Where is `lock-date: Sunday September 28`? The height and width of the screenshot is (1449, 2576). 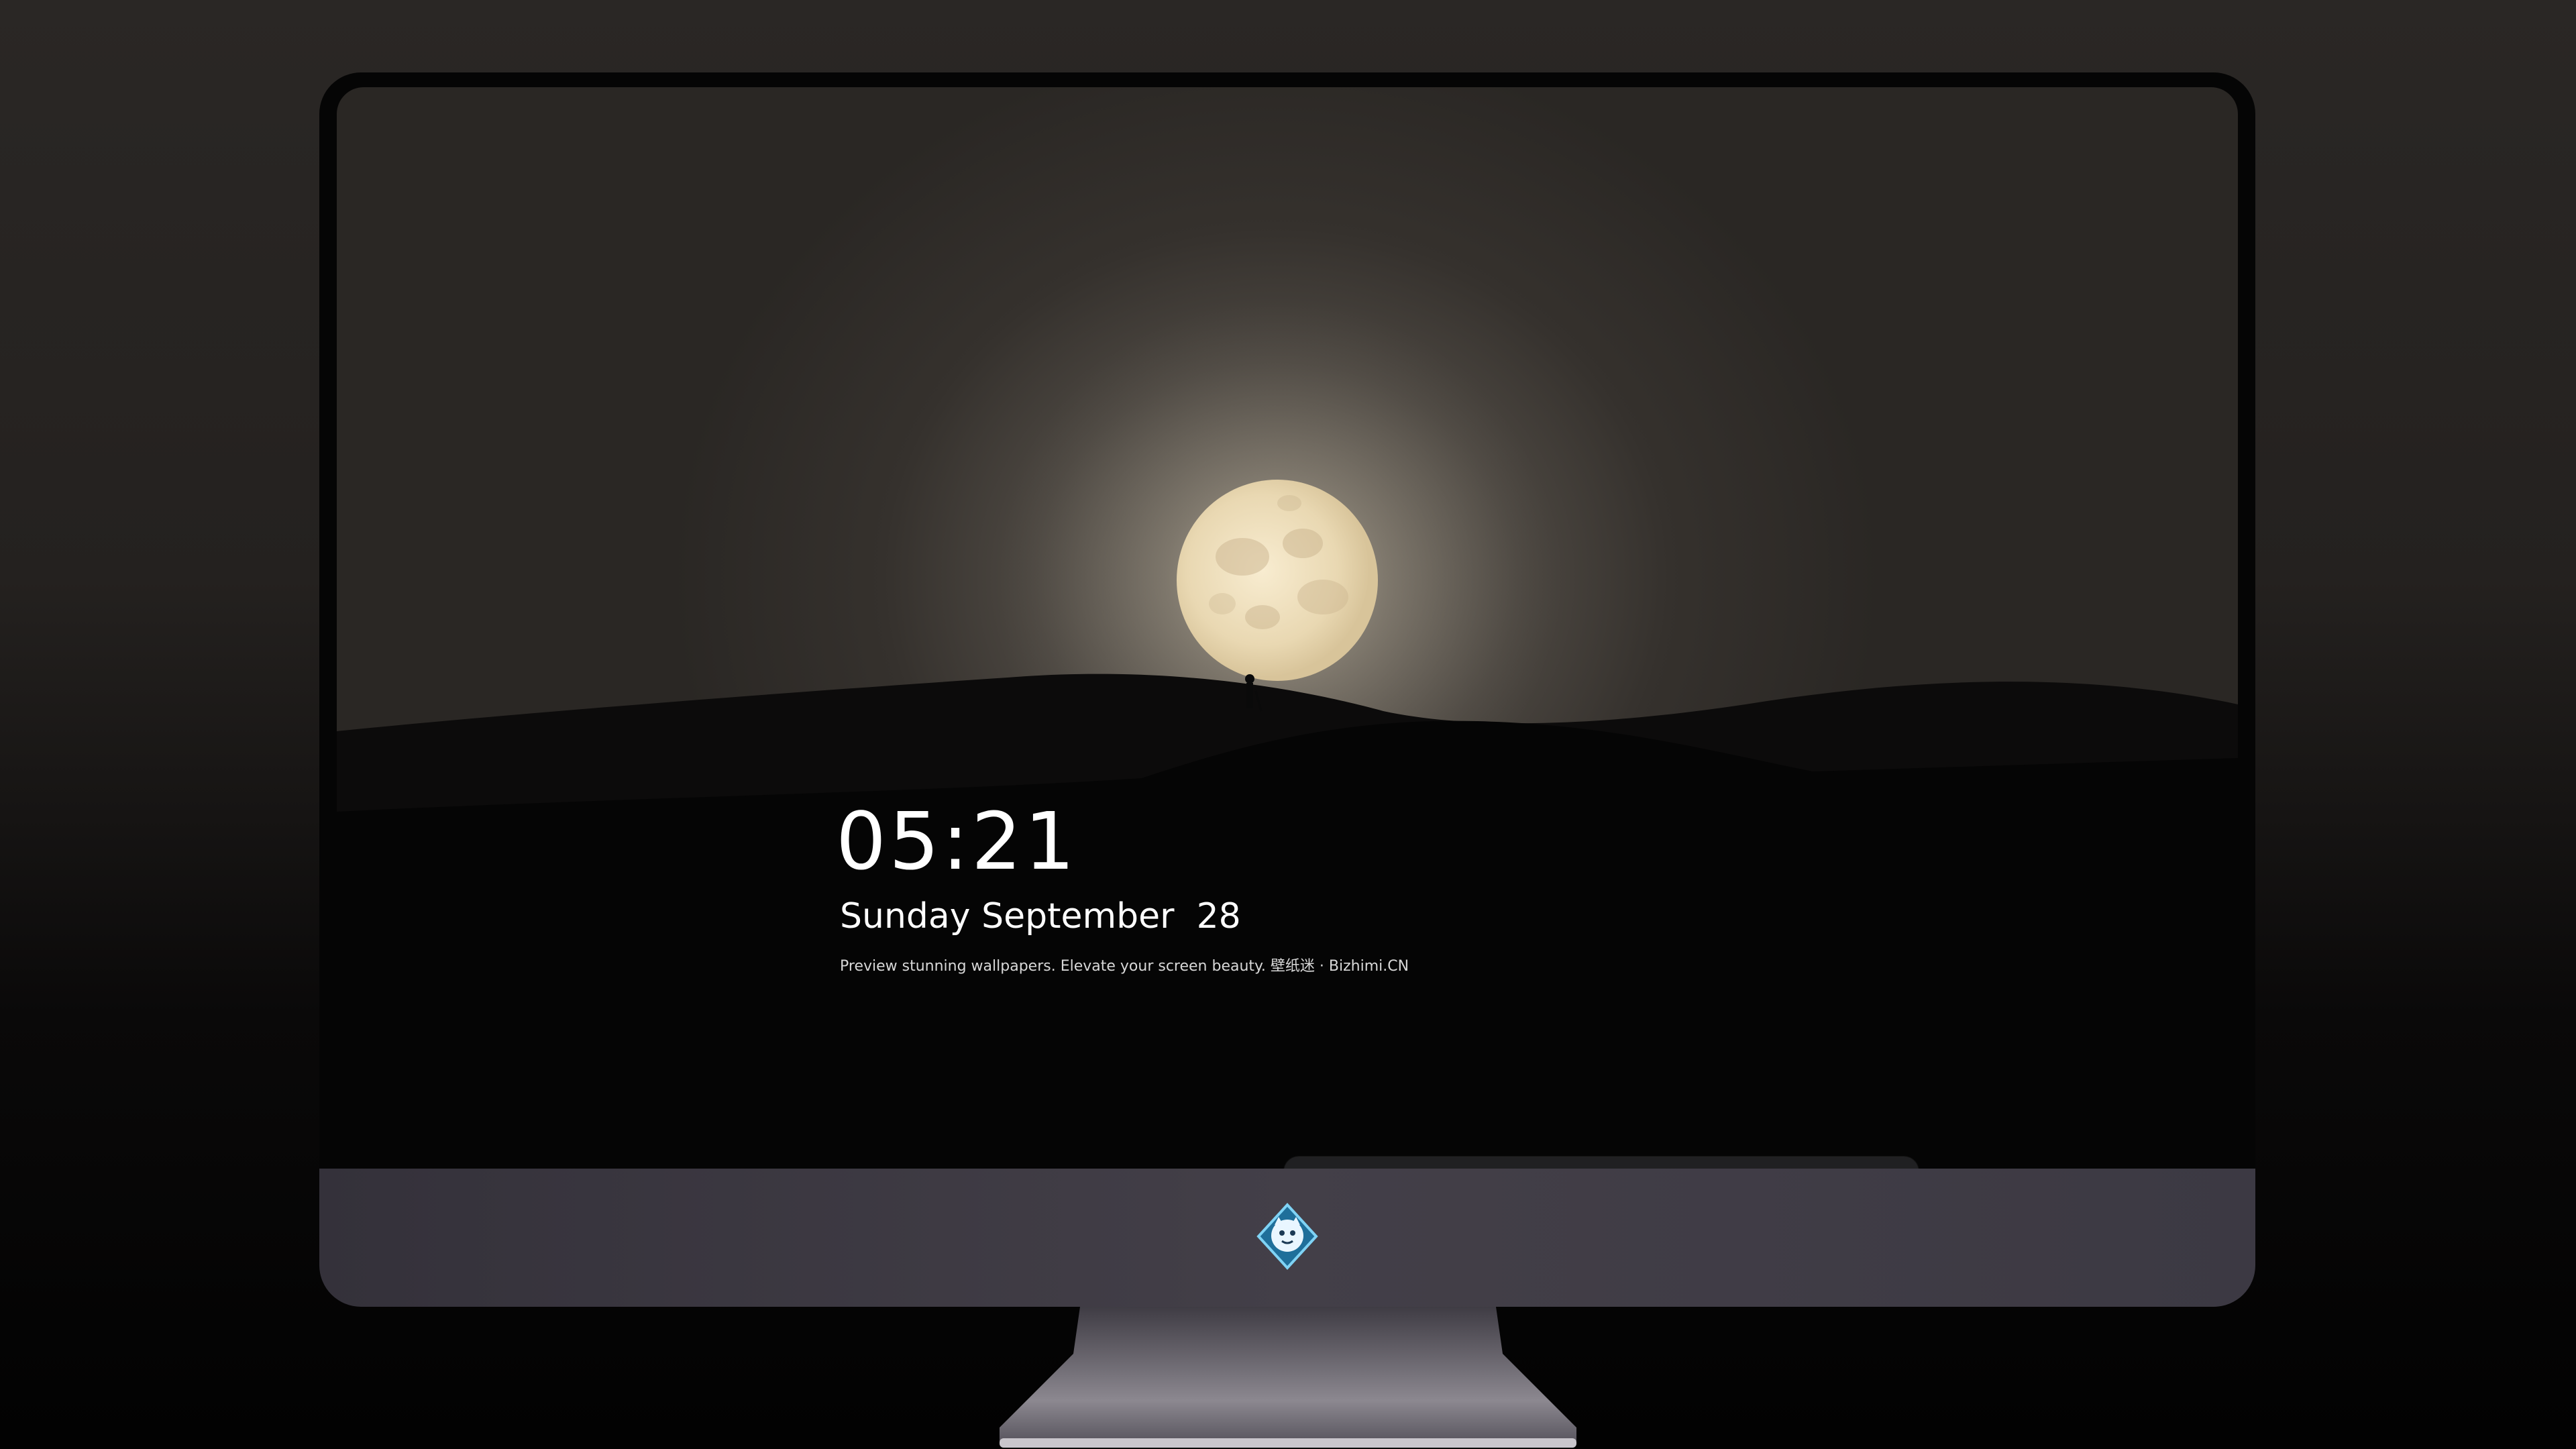 lock-date: Sunday September 28 is located at coordinates (1040, 916).